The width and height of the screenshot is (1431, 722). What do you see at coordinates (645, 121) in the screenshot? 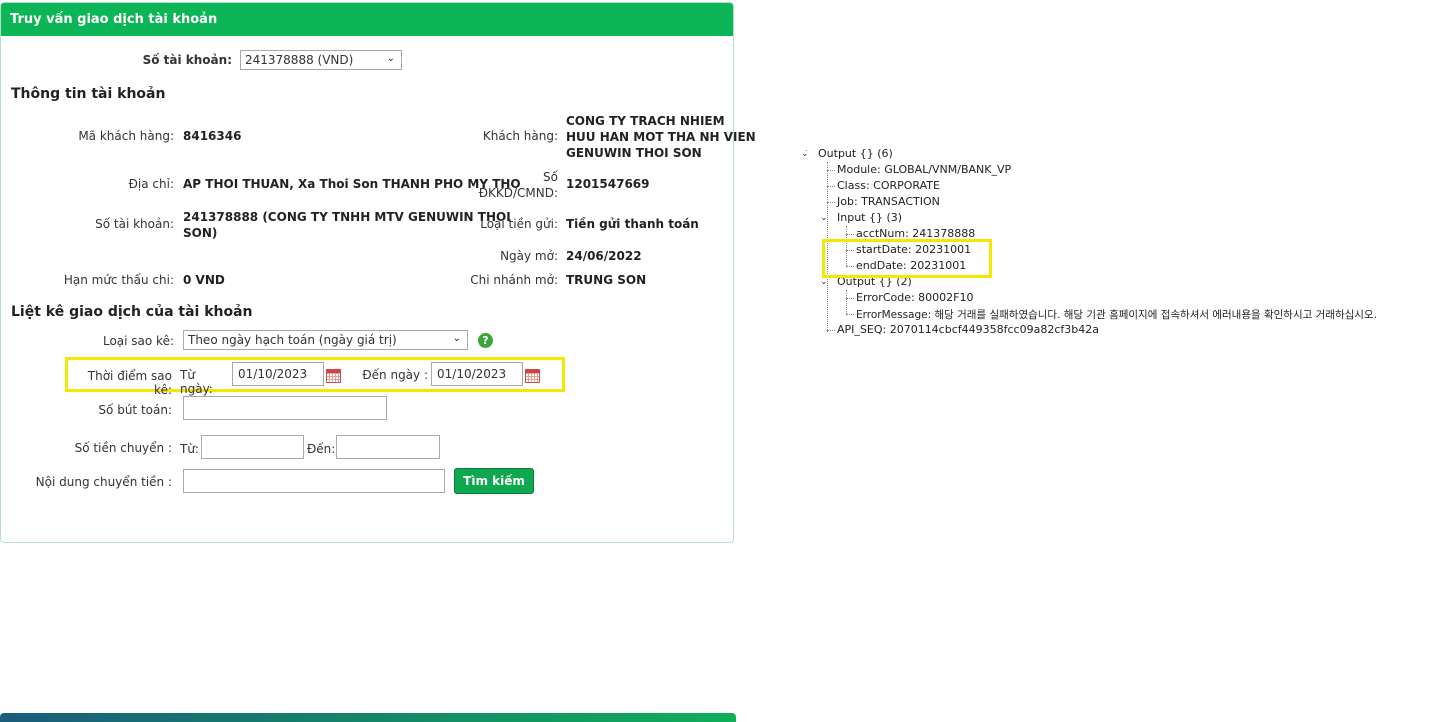
I see `customer-name-line: CONG TY TRACH NHIEM` at bounding box center [645, 121].